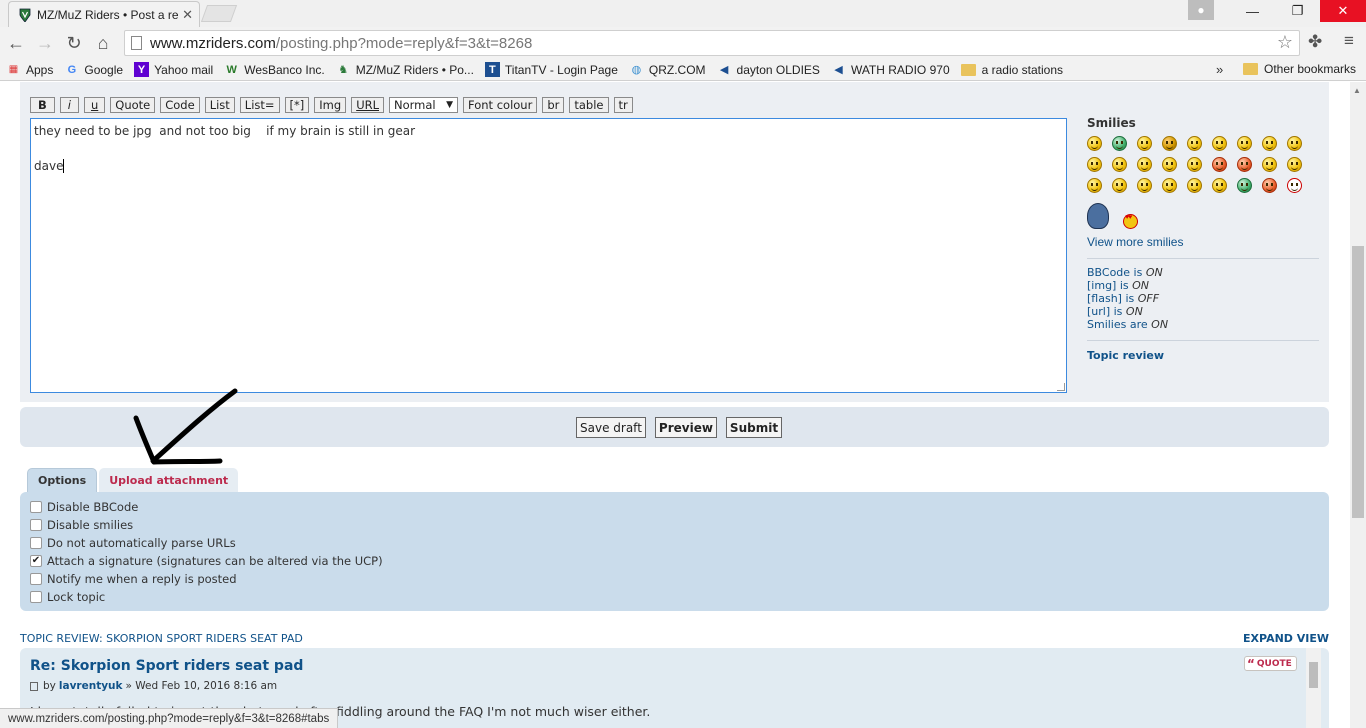 This screenshot has height=728, width=1366. Describe the element at coordinates (274, 69) in the screenshot. I see `bookmark-wesbanco: W WesBanco Inc.` at that location.